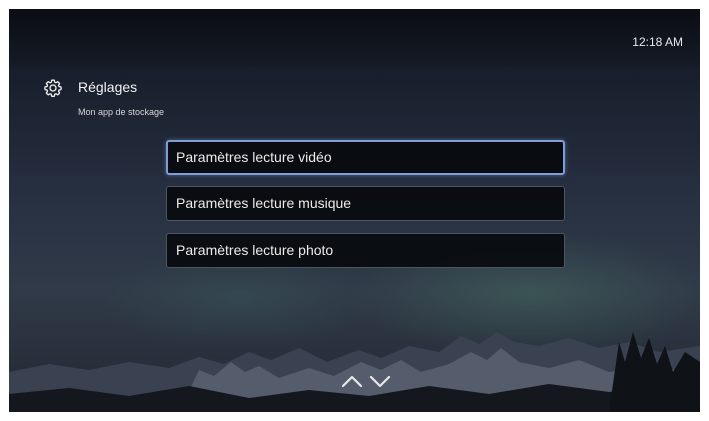 The image size is (709, 421). Describe the element at coordinates (264, 203) in the screenshot. I see `menu-item-label: Paramètres lecture musique` at that location.